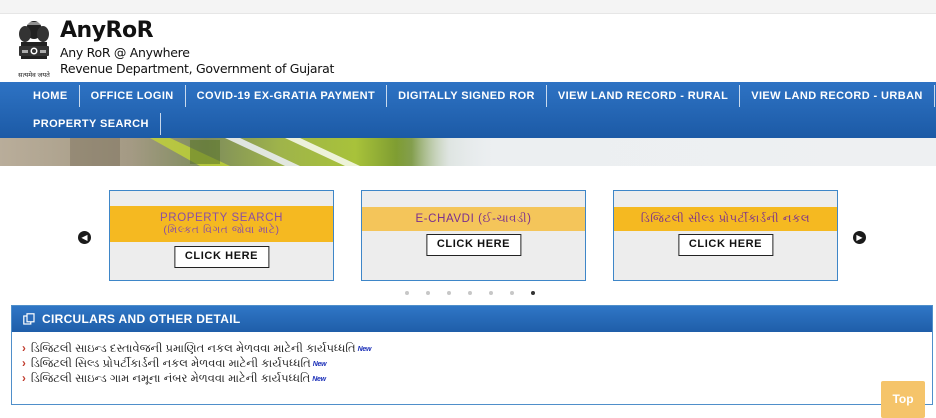 This screenshot has height=418, width=936. I want to click on nav-item-view-land-record-rural: VIEW LAND RECORD - RURAL, so click(644, 96).